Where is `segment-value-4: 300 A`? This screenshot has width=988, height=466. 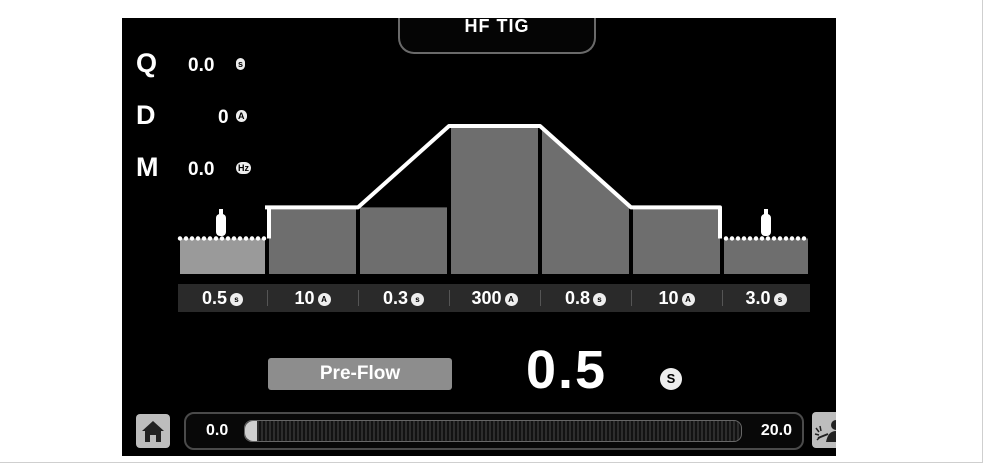
segment-value-4: 300 A is located at coordinates (494, 298).